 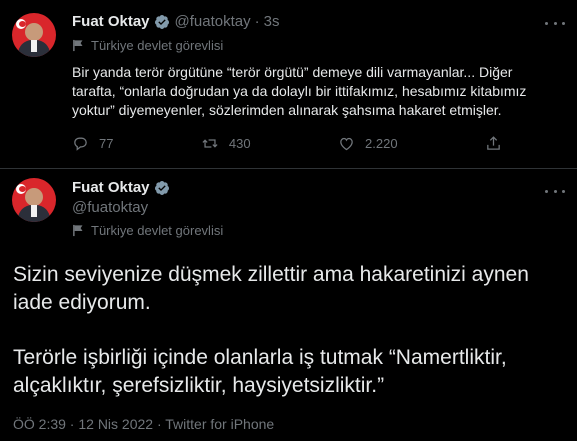 I want to click on reply-button: 77, so click(x=92, y=143).